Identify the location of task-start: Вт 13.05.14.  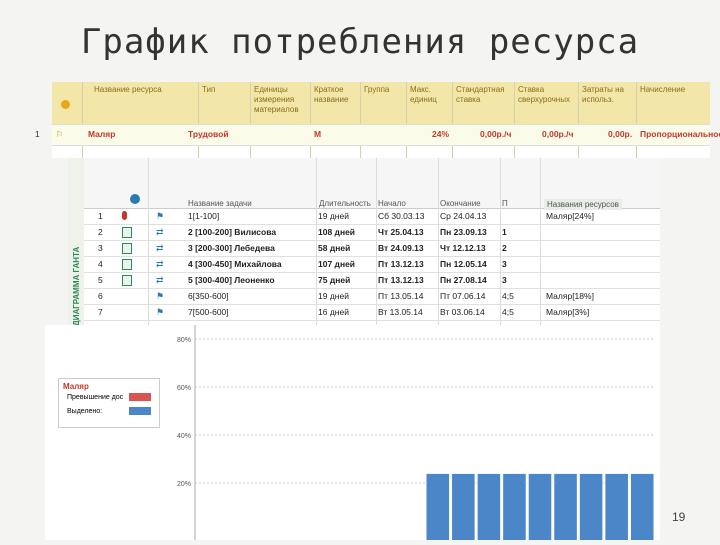
(400, 312).